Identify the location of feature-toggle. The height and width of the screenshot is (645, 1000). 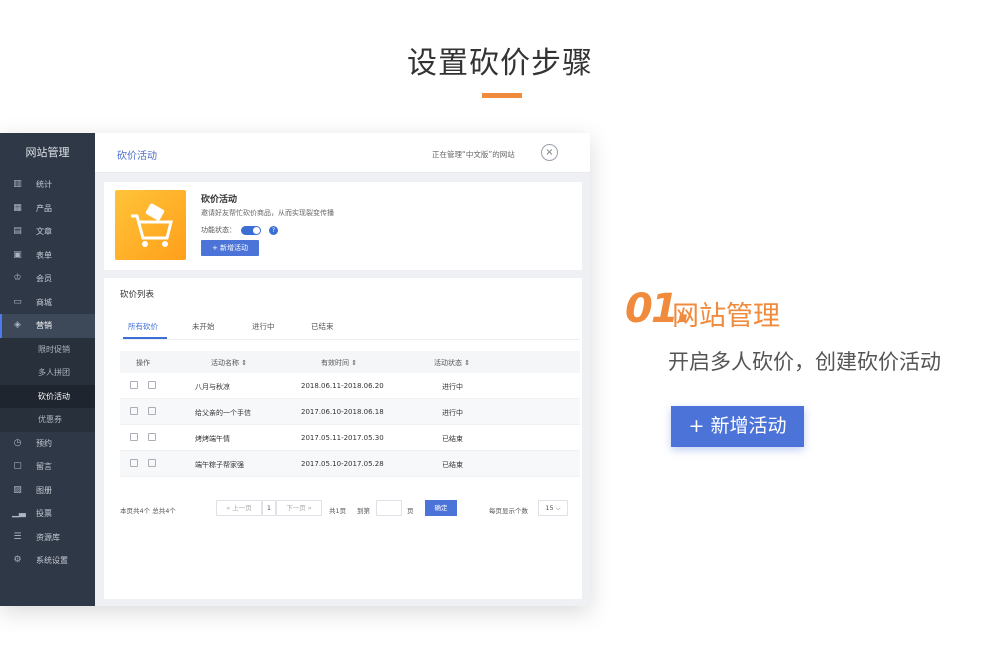
(251, 230).